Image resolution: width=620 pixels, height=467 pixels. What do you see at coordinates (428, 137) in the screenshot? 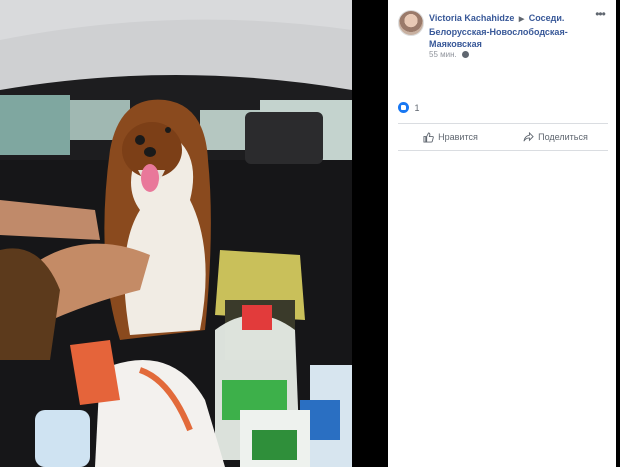
I see `thumbs-up-icon` at bounding box center [428, 137].